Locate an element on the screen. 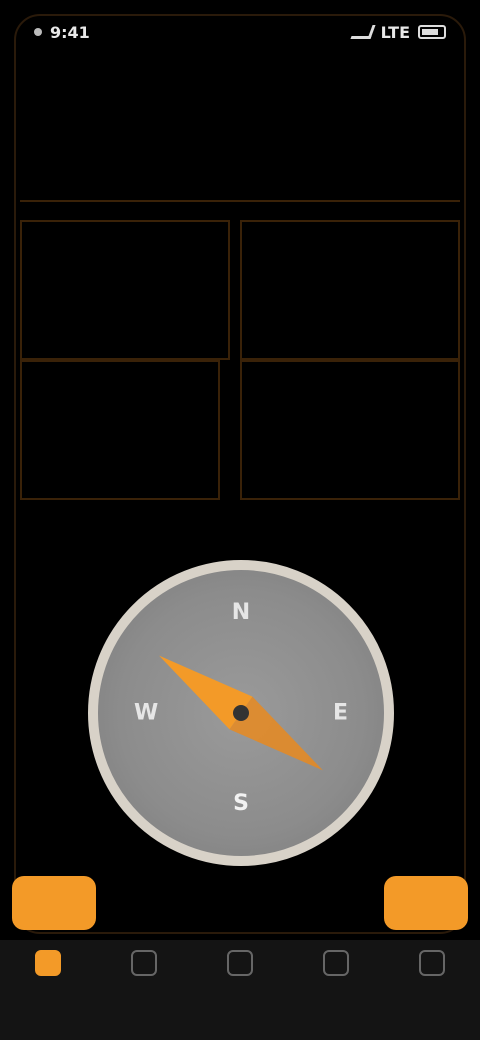 The image size is (480, 1040). compass-south-label: S is located at coordinates (241, 803).